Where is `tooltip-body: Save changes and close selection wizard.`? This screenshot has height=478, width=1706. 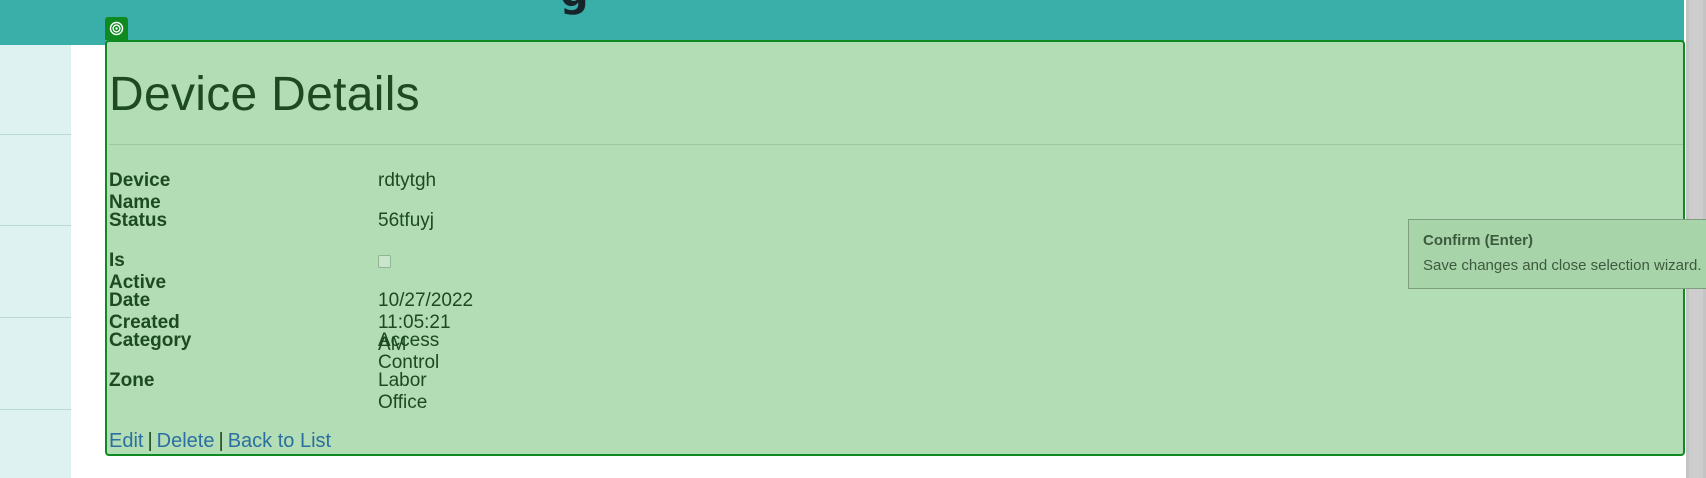
tooltip-body: Save changes and close selection wizard. is located at coordinates (1562, 265).